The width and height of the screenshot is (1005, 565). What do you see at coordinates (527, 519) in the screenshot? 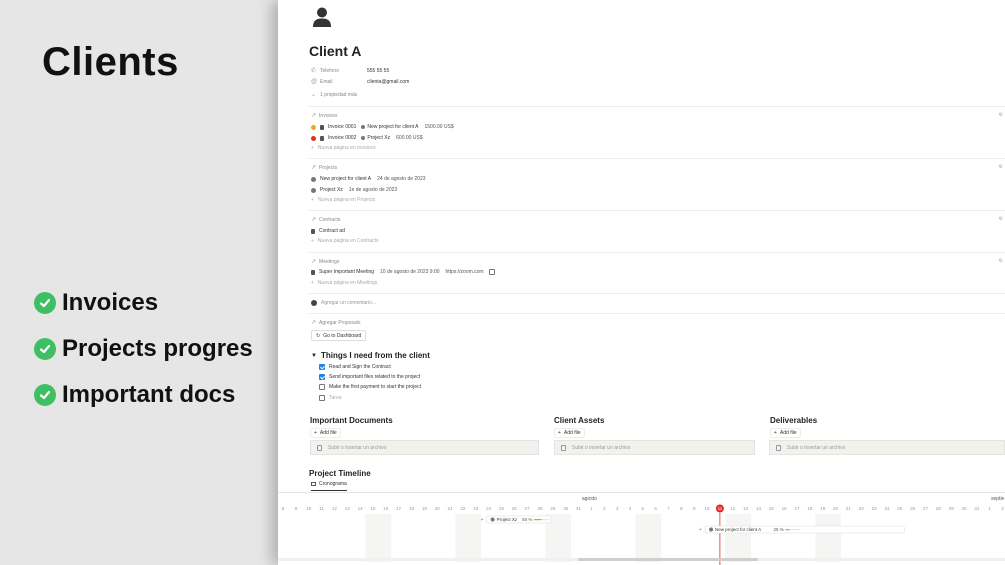
I see `bar-progress: 50 %` at bounding box center [527, 519].